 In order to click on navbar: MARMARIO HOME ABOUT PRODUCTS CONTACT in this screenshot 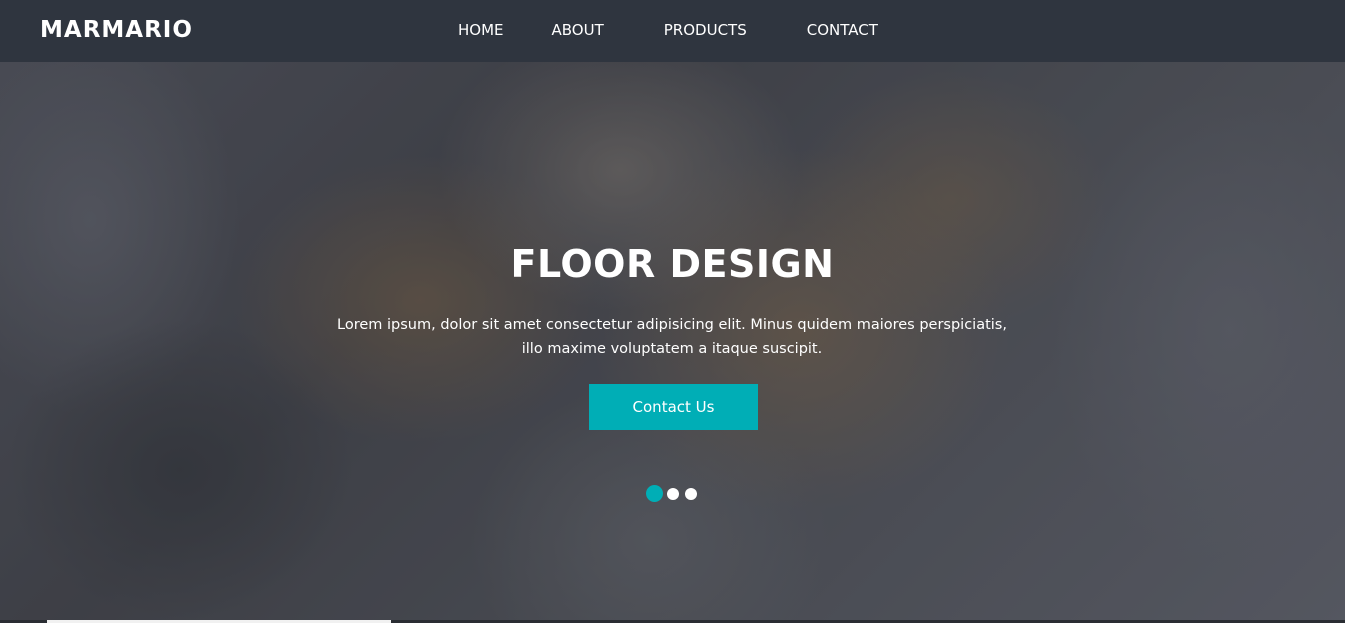, I will do `click(672, 31)`.